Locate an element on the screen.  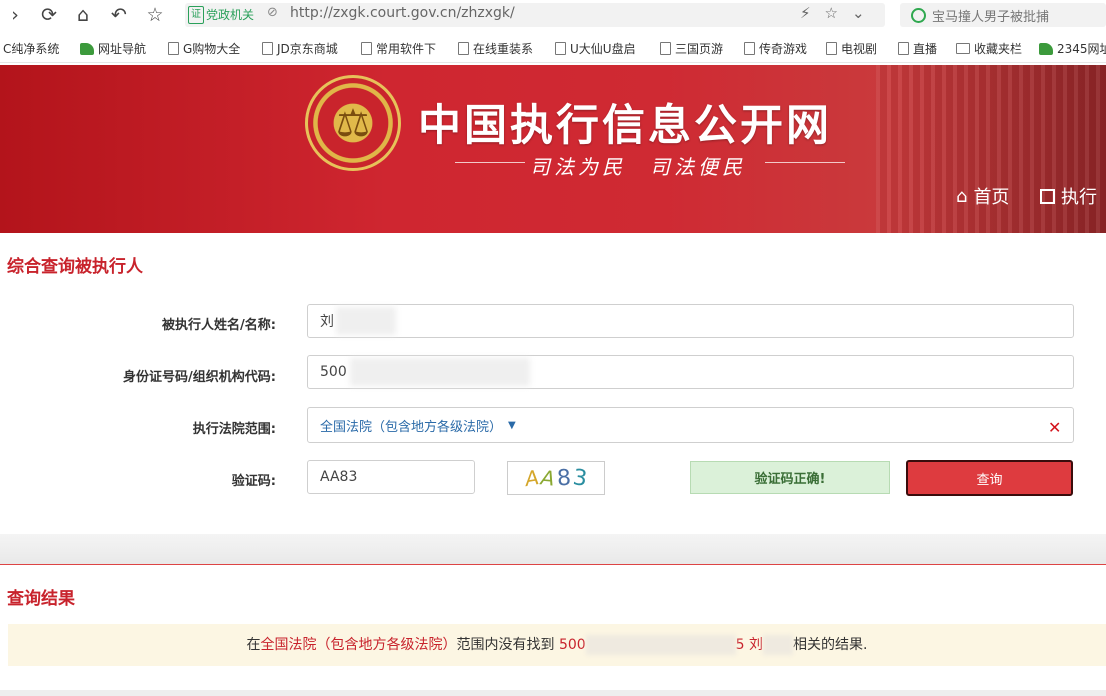
page-bottom is located at coordinates (553, 693).